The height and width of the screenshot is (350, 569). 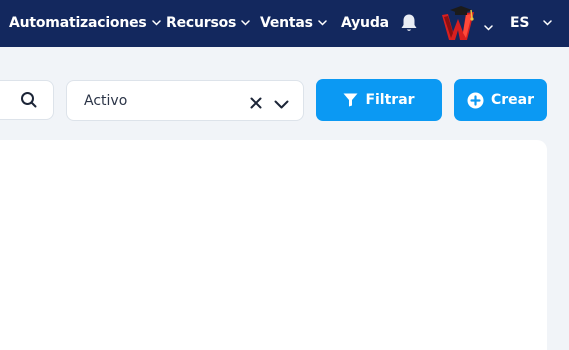 I want to click on filter-button: Filtrar, so click(x=379, y=100).